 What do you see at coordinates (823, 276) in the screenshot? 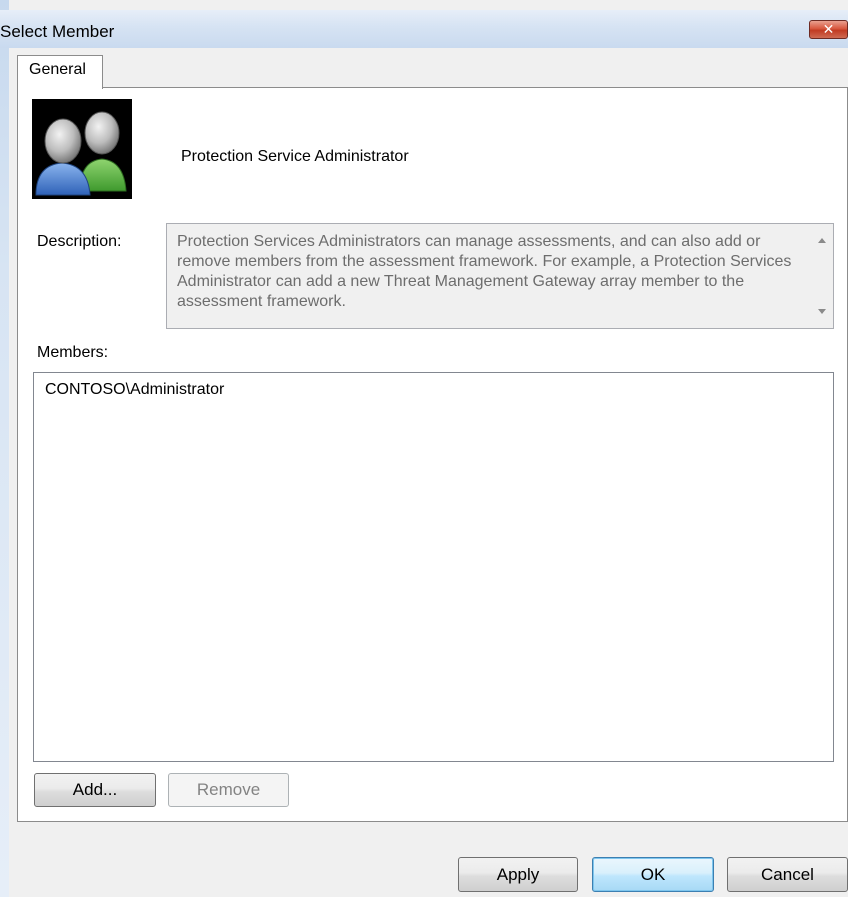
I see `description-scrollbar` at bounding box center [823, 276].